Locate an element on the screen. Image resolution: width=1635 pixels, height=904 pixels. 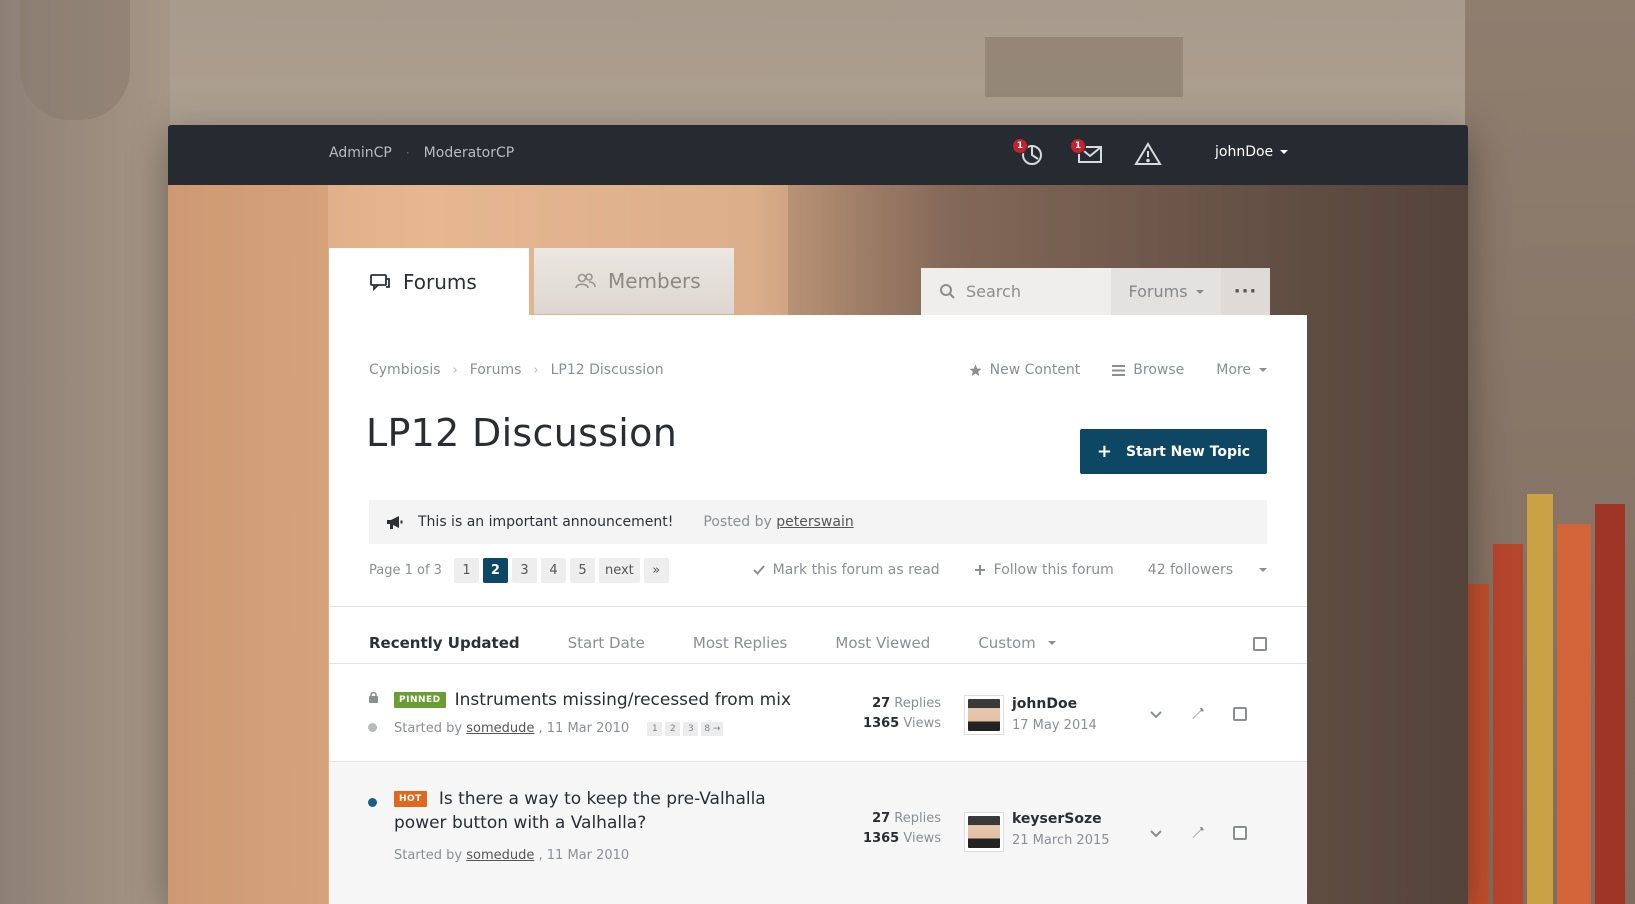
sort-recently-updated: Recently Updated is located at coordinates (444, 643).